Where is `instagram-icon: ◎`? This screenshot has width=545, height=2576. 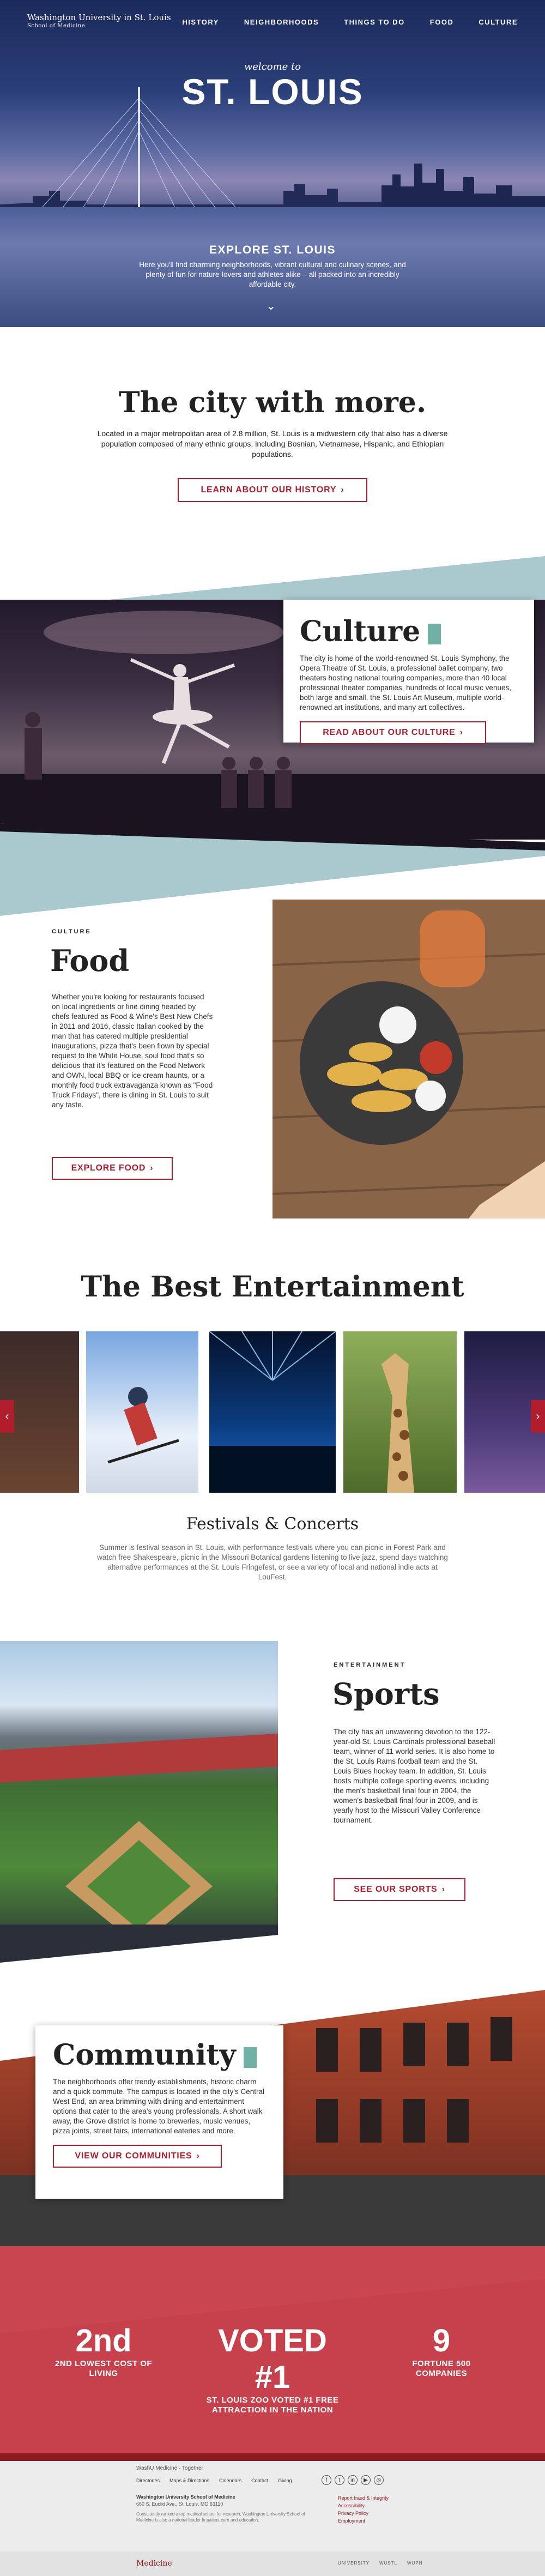
instagram-icon: ◎ is located at coordinates (379, 2480).